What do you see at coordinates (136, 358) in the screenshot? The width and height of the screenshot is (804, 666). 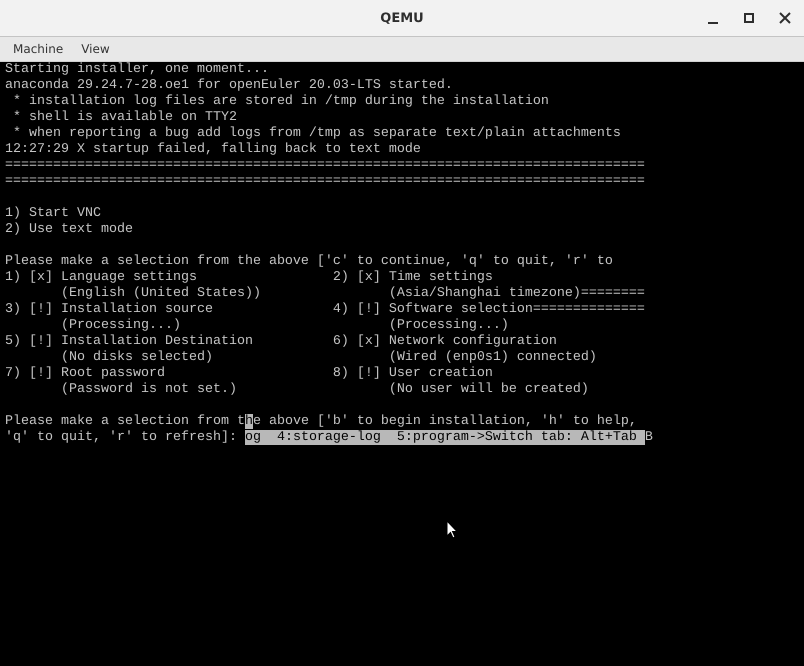 I see `terminal-text: (No disks selected)` at bounding box center [136, 358].